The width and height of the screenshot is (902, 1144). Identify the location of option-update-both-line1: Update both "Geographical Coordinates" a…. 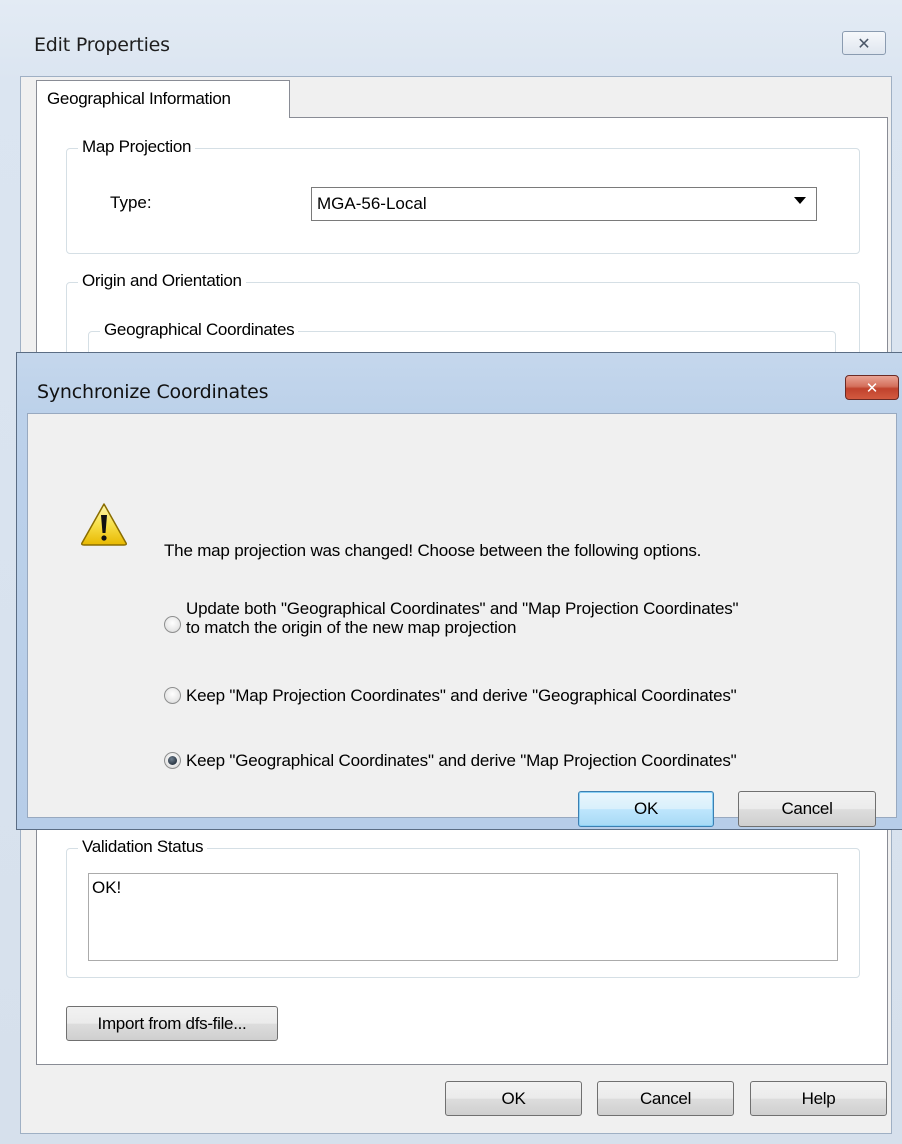
(462, 608).